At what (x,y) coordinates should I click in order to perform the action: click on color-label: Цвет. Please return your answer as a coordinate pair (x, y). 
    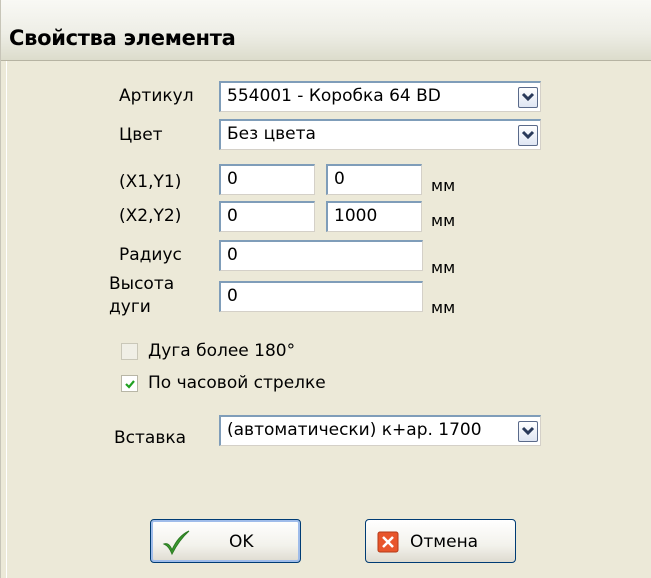
    Looking at the image, I should click on (141, 135).